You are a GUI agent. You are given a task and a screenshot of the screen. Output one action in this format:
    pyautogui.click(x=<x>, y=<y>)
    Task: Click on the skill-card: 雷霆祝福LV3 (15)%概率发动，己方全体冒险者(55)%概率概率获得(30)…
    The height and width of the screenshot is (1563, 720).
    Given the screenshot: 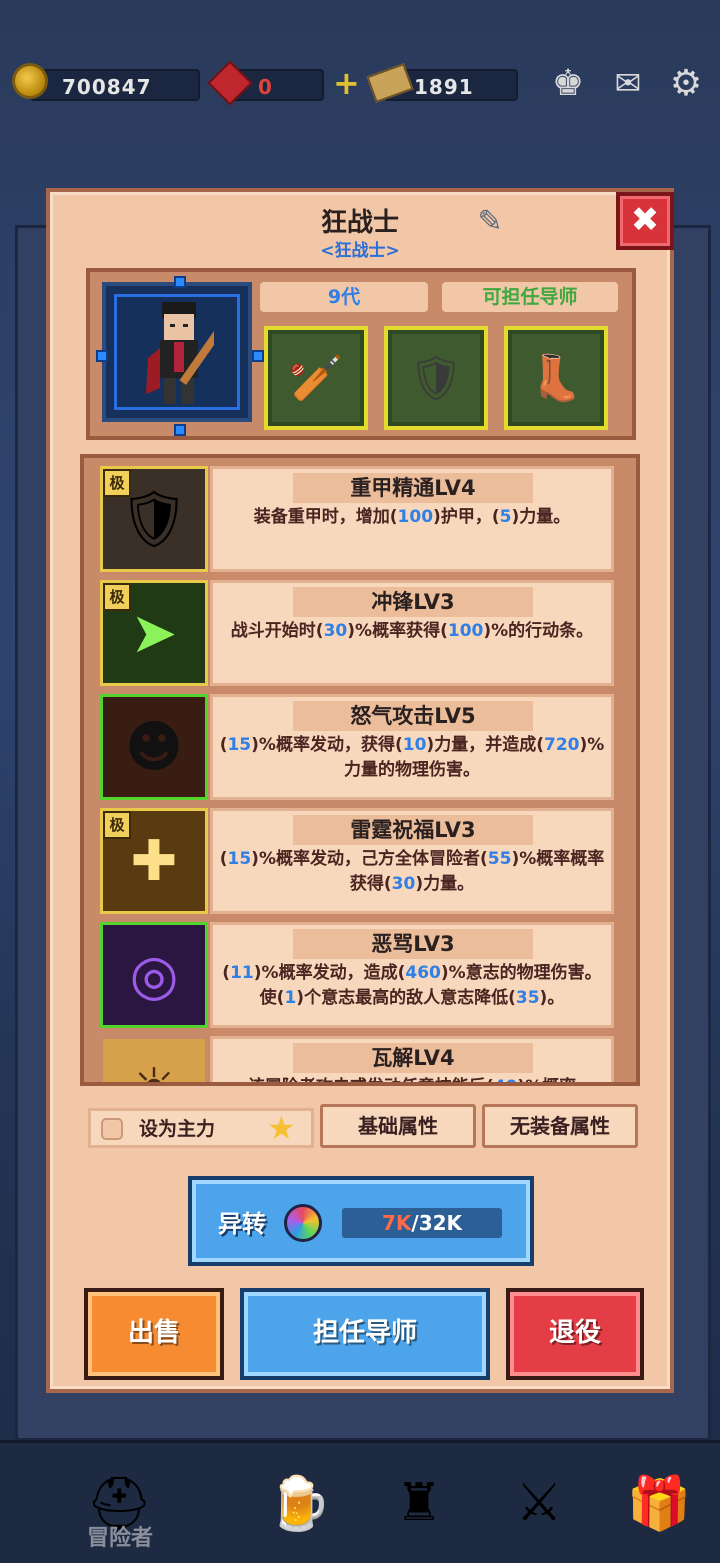 What is the action you would take?
    pyautogui.click(x=412, y=861)
    